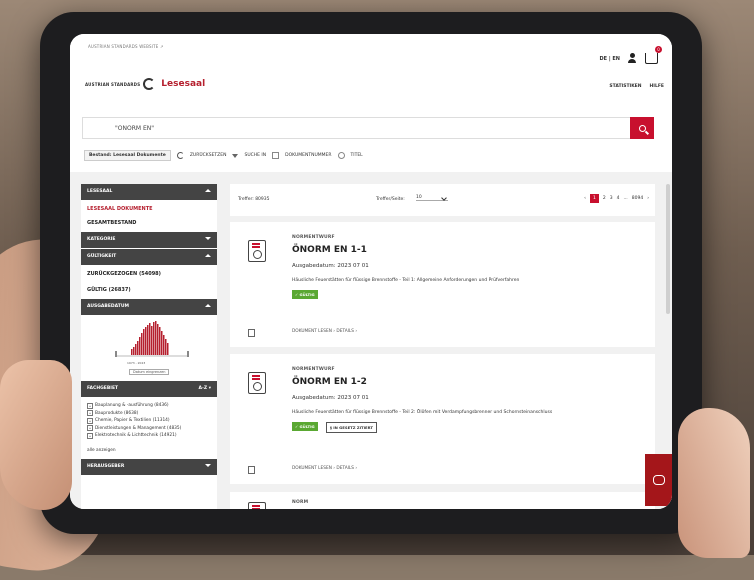 This screenshot has width=754, height=580. What do you see at coordinates (276, 155) in the screenshot?
I see `dokumentnummer-checkbox` at bounding box center [276, 155].